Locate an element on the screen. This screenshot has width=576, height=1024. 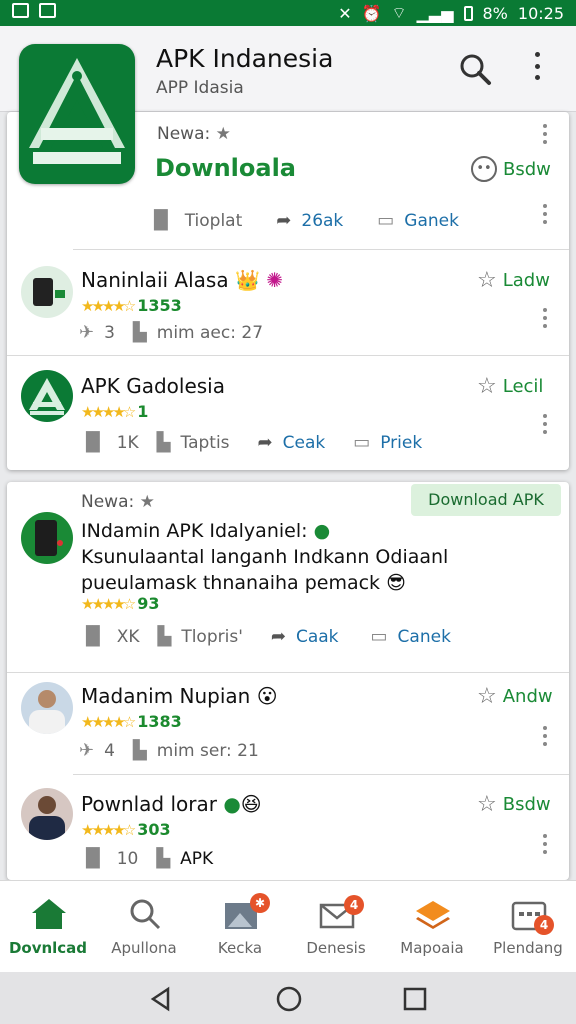
home-icon is located at coordinates (49, 914).